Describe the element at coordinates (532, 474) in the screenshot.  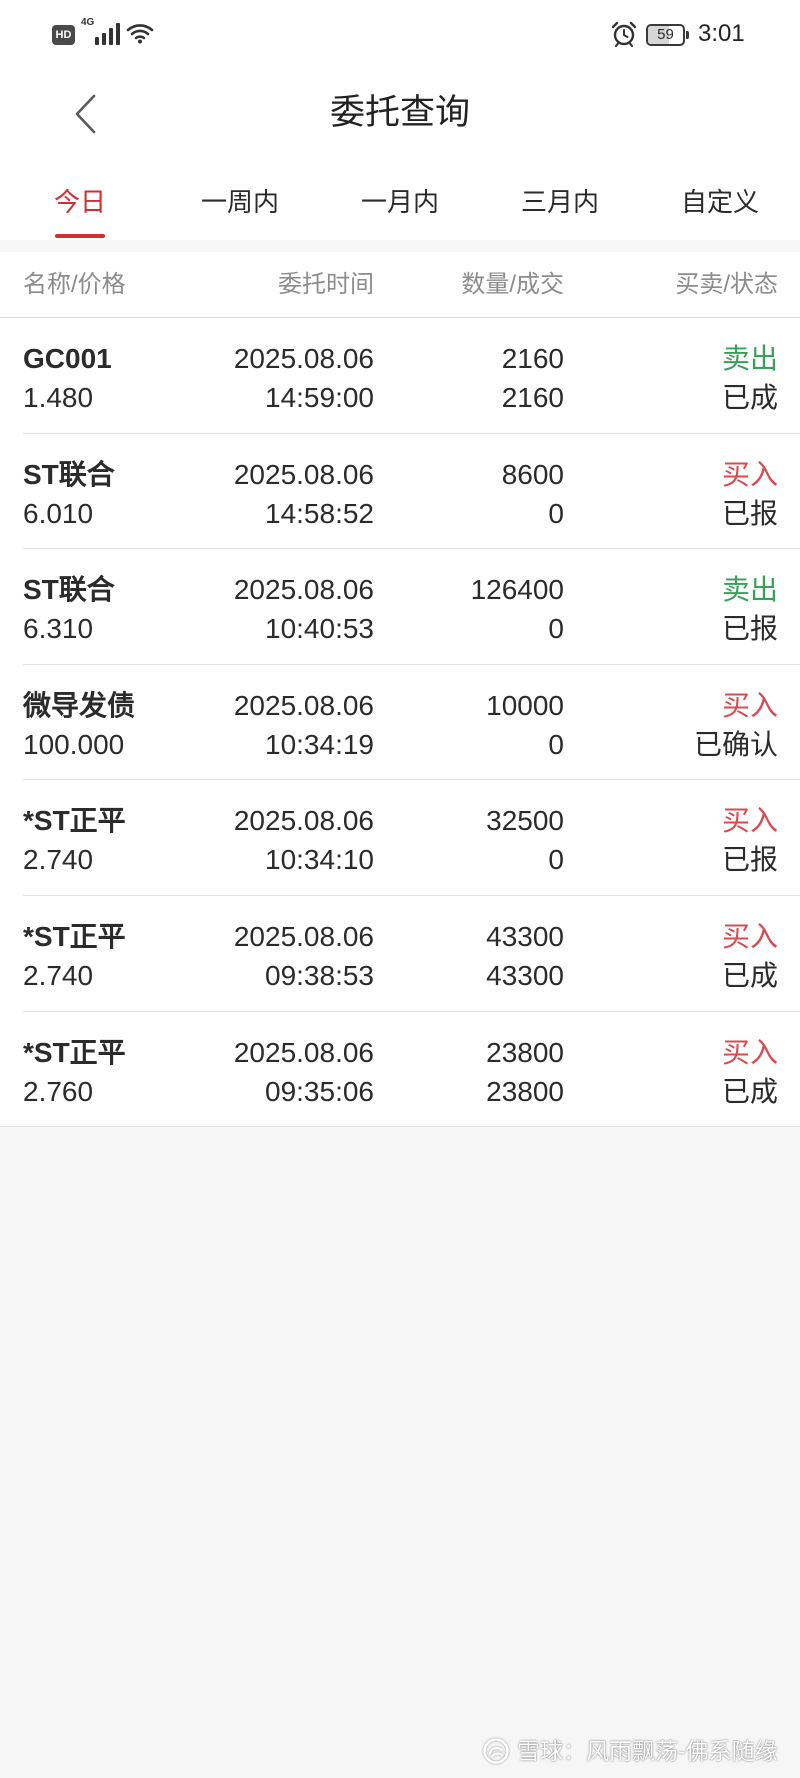
I see `order-quantity: 8600` at that location.